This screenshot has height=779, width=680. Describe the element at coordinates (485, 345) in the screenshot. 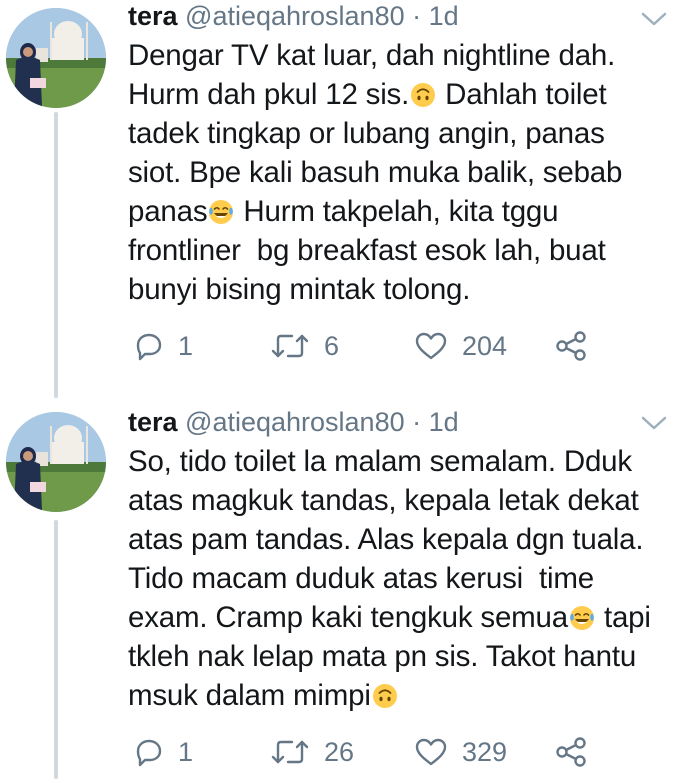

I see `like-count: 204` at that location.